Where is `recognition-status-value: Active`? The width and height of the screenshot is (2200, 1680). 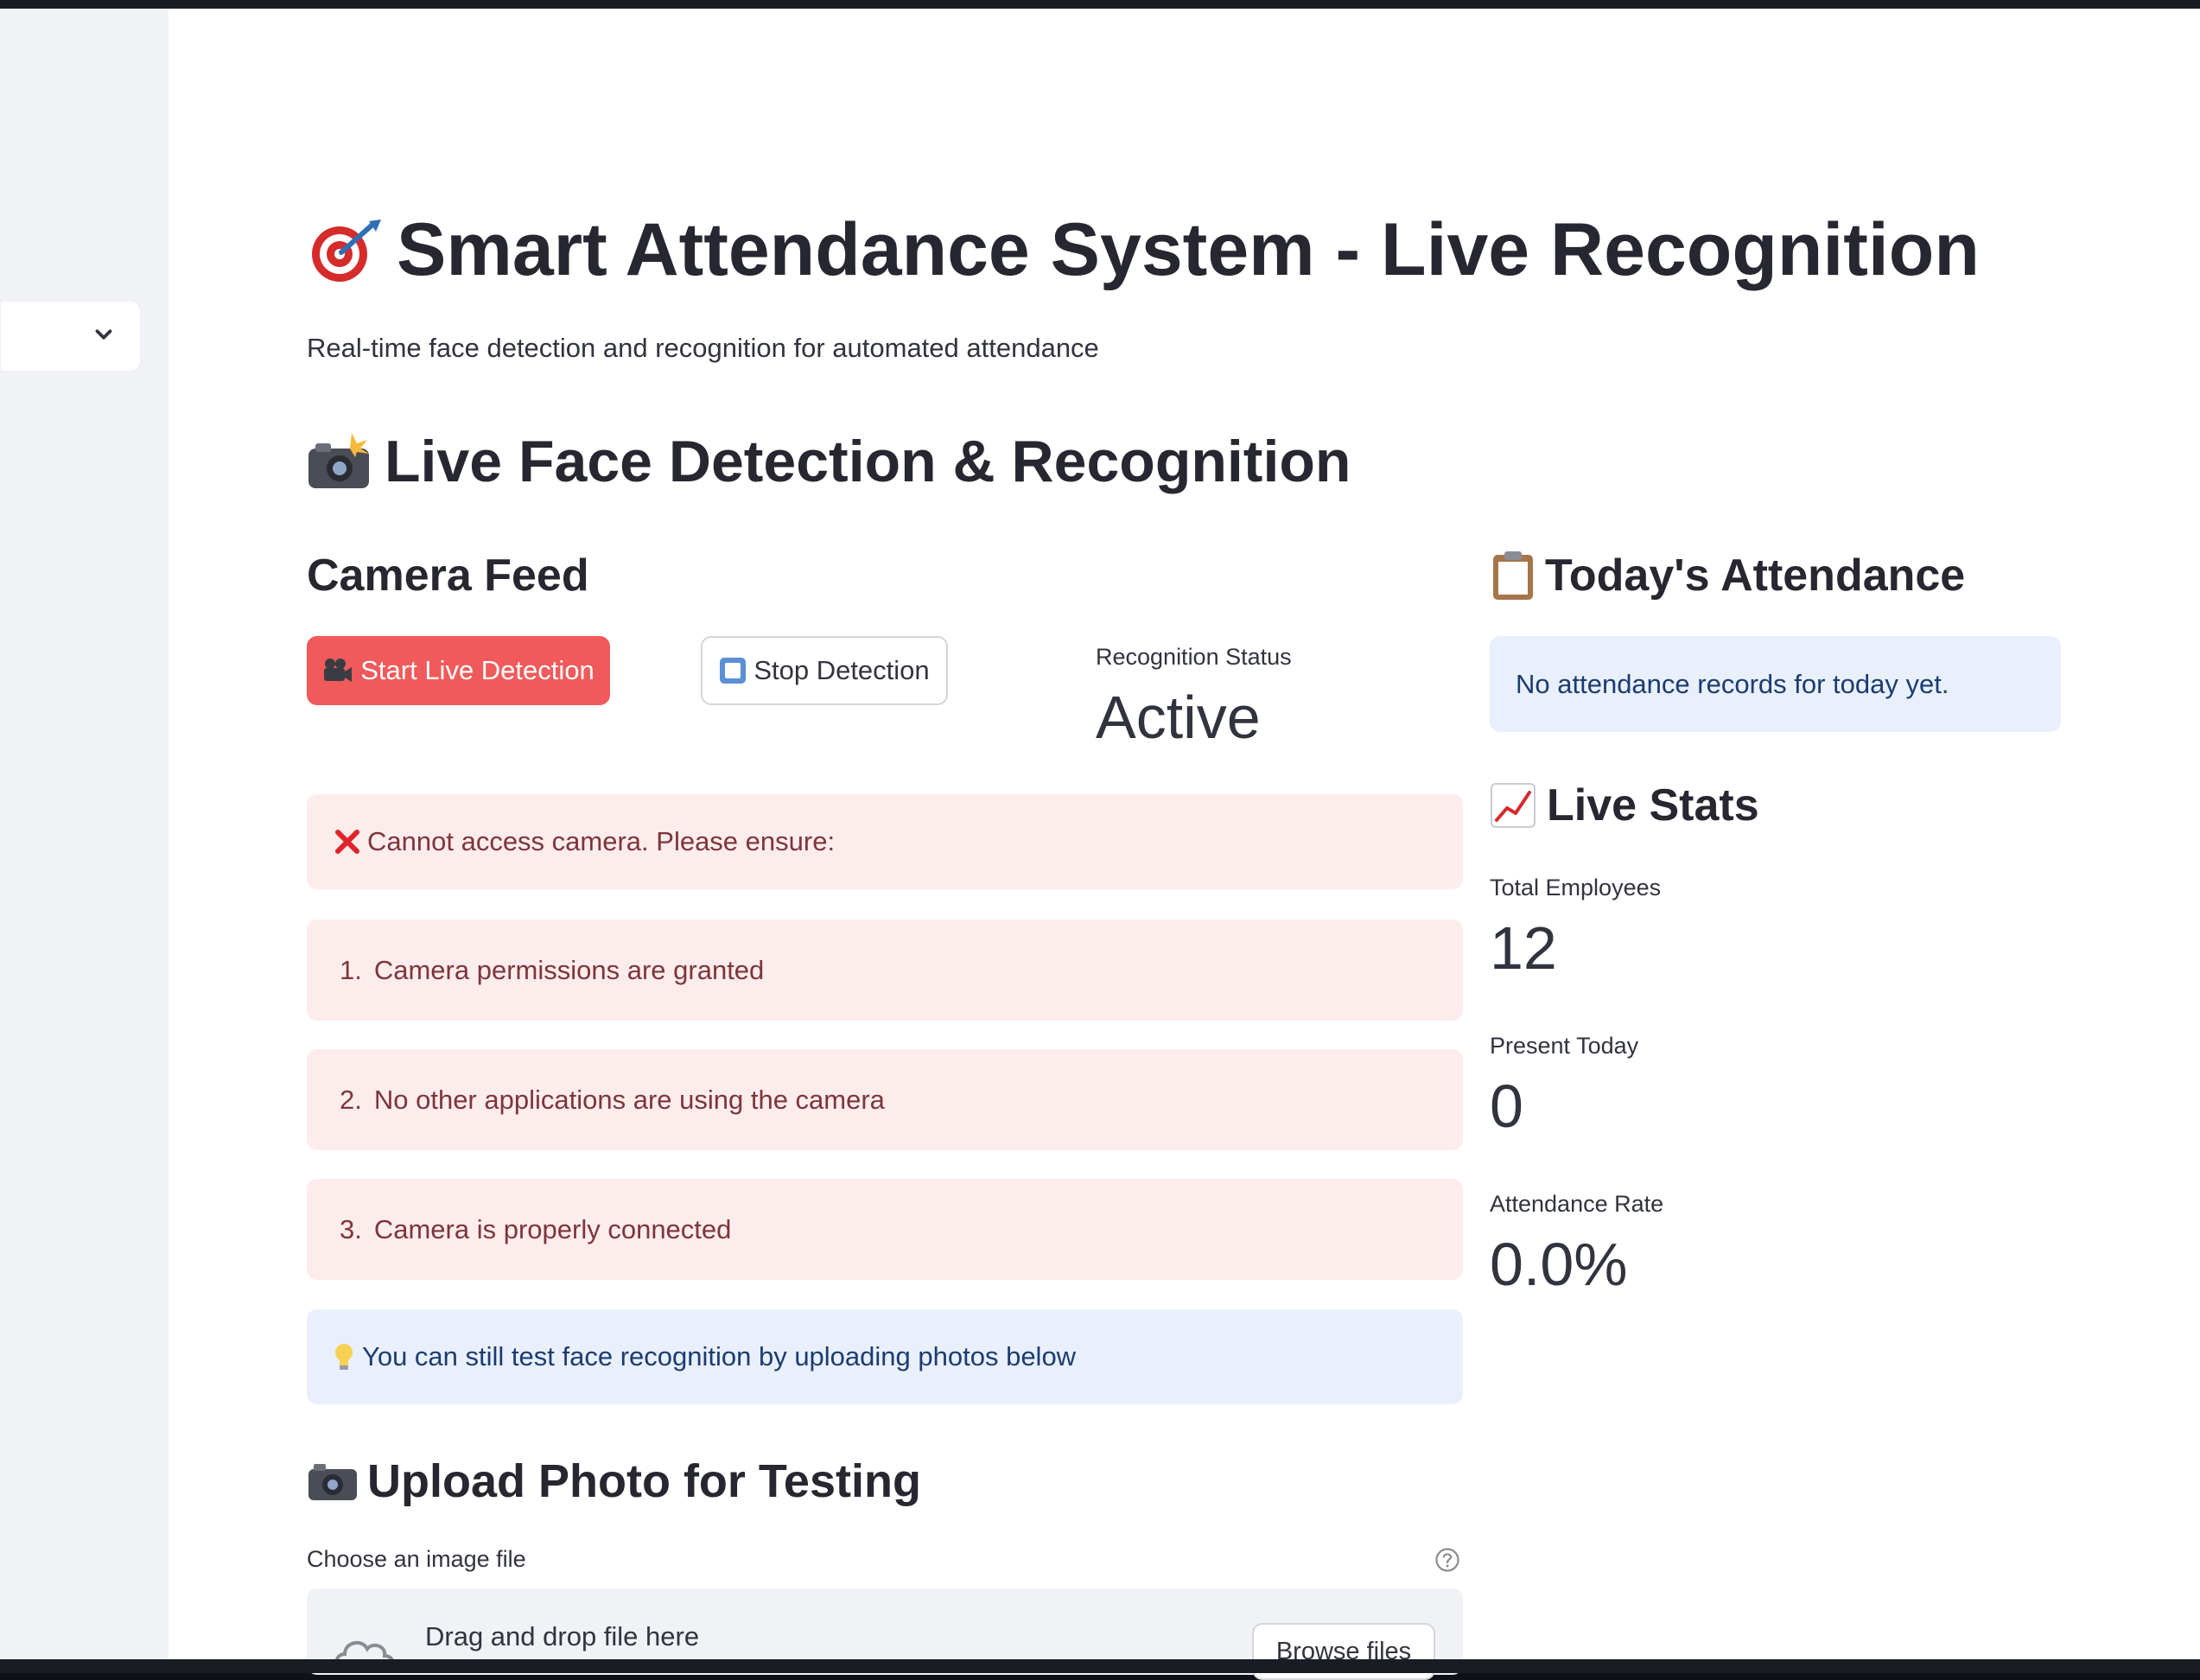
recognition-status-value: Active is located at coordinates (1178, 718).